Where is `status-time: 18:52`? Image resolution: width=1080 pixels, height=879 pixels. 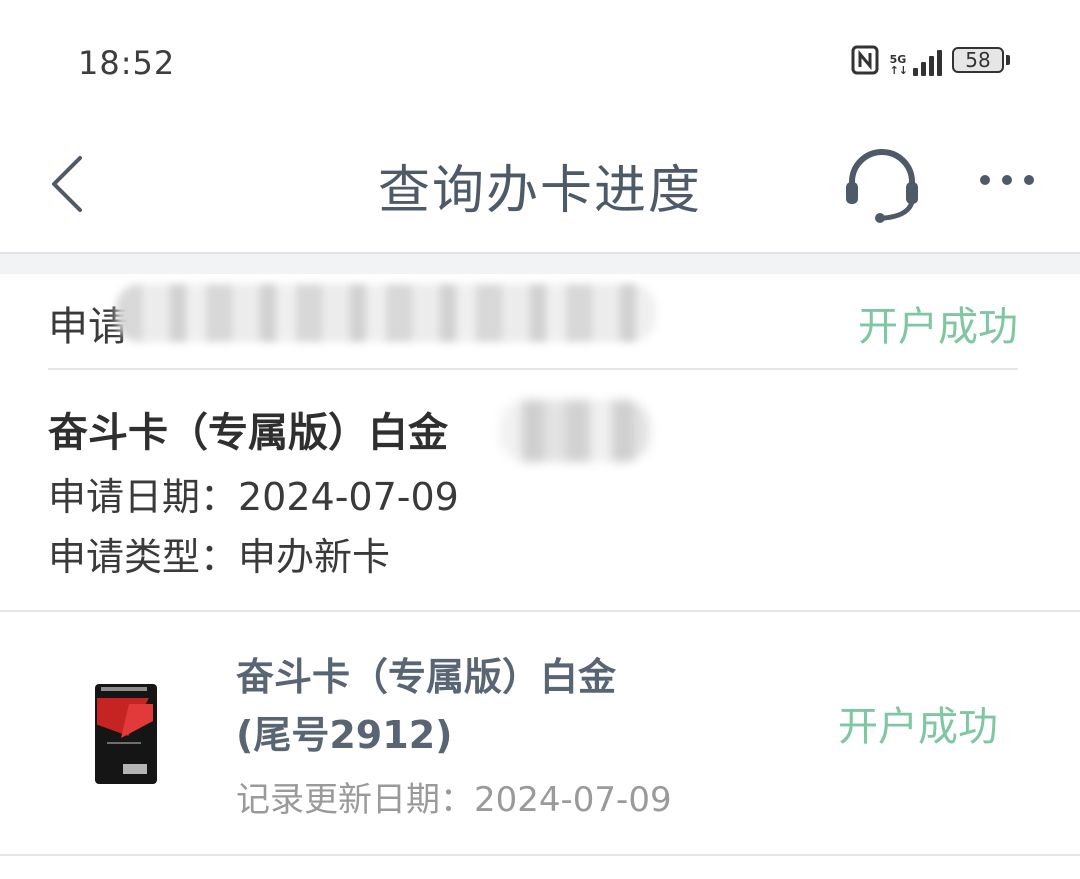
status-time: 18:52 is located at coordinates (127, 63).